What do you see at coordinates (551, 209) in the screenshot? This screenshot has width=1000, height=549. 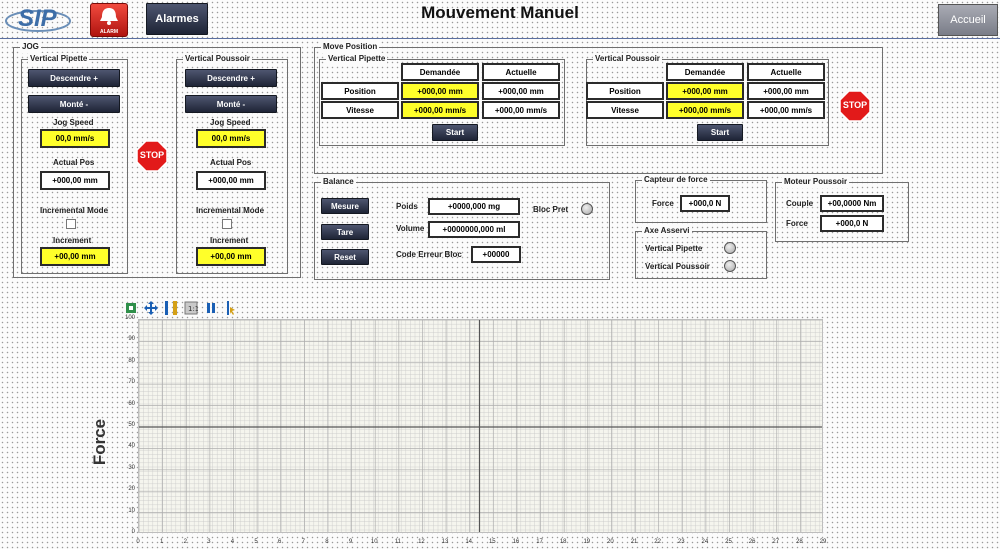 I see `bloc-pret-label: Bloc Pret` at bounding box center [551, 209].